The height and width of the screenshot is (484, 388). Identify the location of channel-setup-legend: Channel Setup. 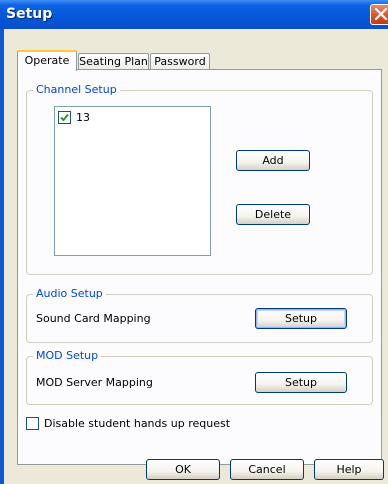
(76, 89).